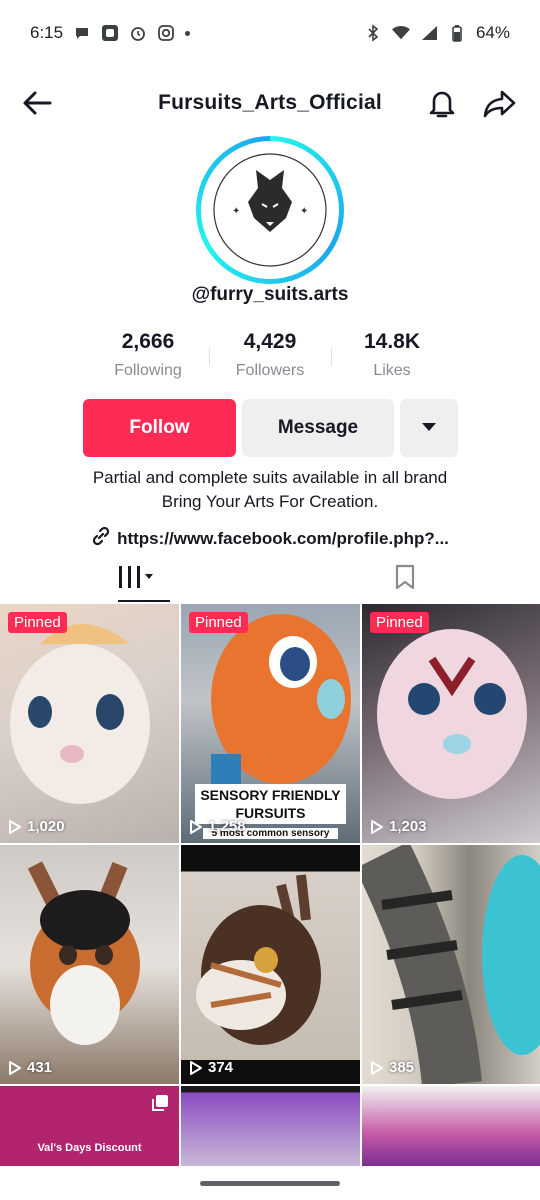 This screenshot has height=1200, width=540. I want to click on link-icon, so click(101, 538).